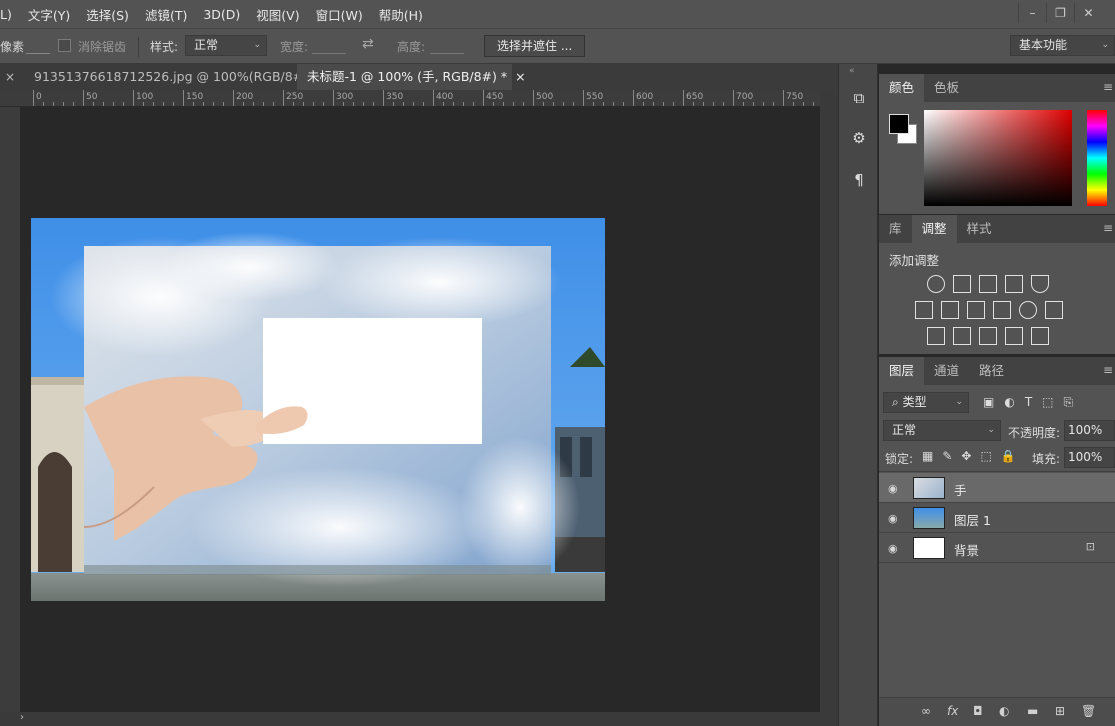 The image size is (1115, 726). Describe the element at coordinates (1060, 13) in the screenshot. I see `restore-button: ❐` at that location.